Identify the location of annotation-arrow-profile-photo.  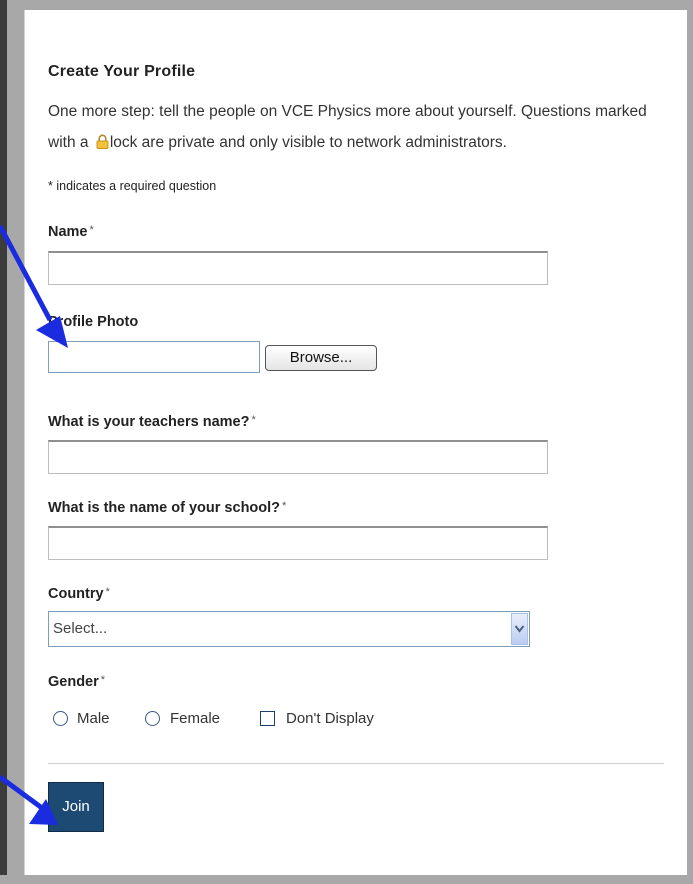
(34, 286).